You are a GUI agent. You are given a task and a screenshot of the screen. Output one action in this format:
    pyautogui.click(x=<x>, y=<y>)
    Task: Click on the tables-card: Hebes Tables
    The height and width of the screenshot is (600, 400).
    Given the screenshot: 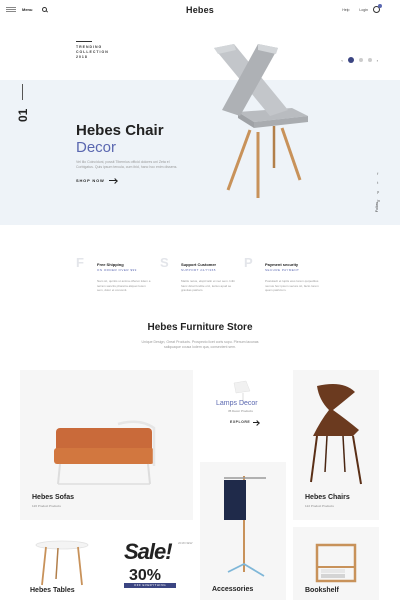 What is the action you would take?
    pyautogui.click(x=61, y=563)
    